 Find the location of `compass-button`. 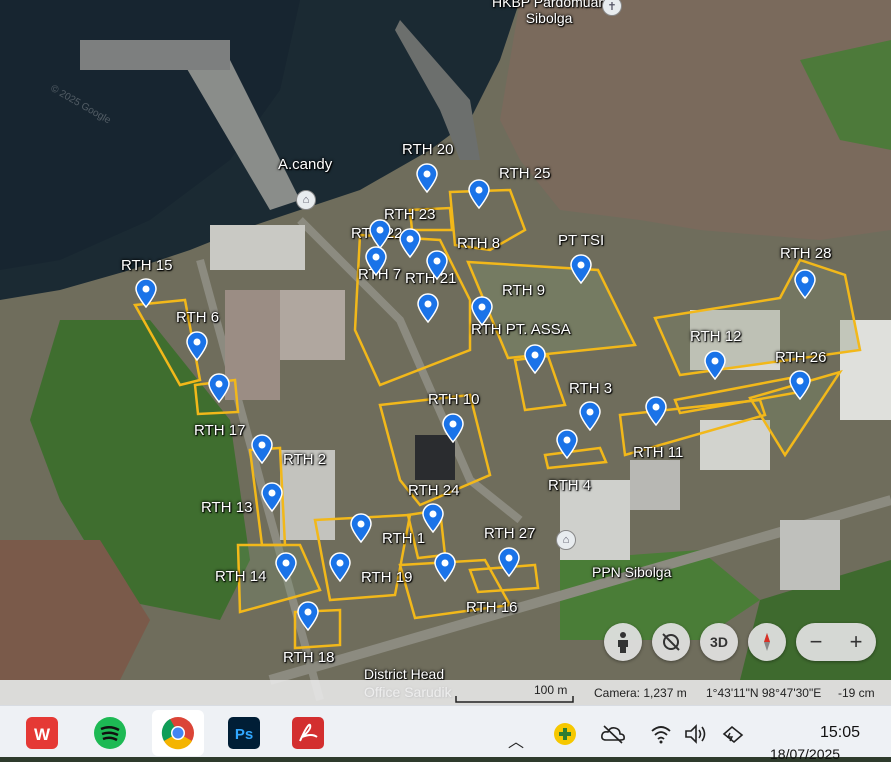

compass-button is located at coordinates (767, 642).